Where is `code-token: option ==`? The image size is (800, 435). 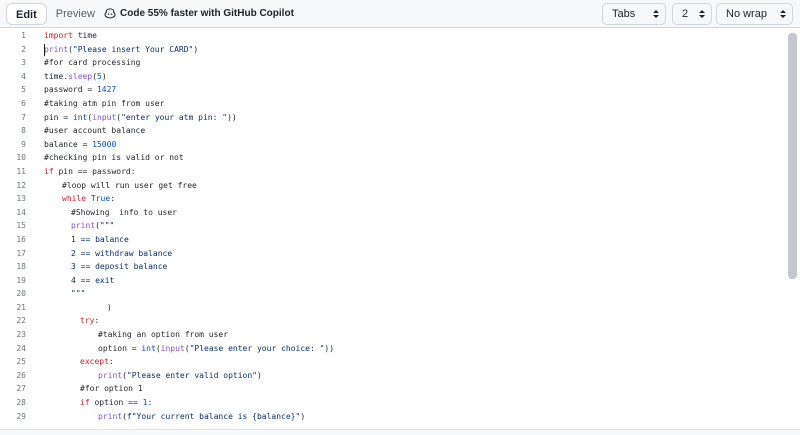
code-token: option == is located at coordinates (116, 403).